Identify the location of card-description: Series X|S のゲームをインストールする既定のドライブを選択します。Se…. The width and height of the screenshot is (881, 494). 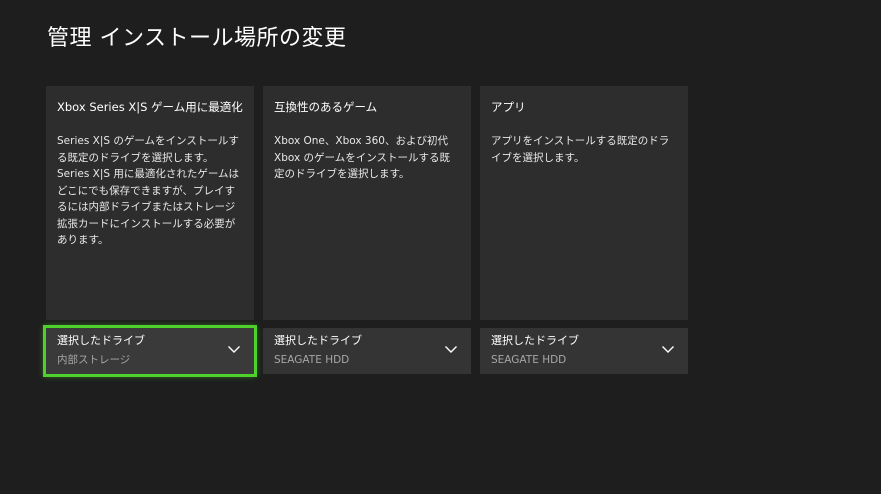
(148, 190).